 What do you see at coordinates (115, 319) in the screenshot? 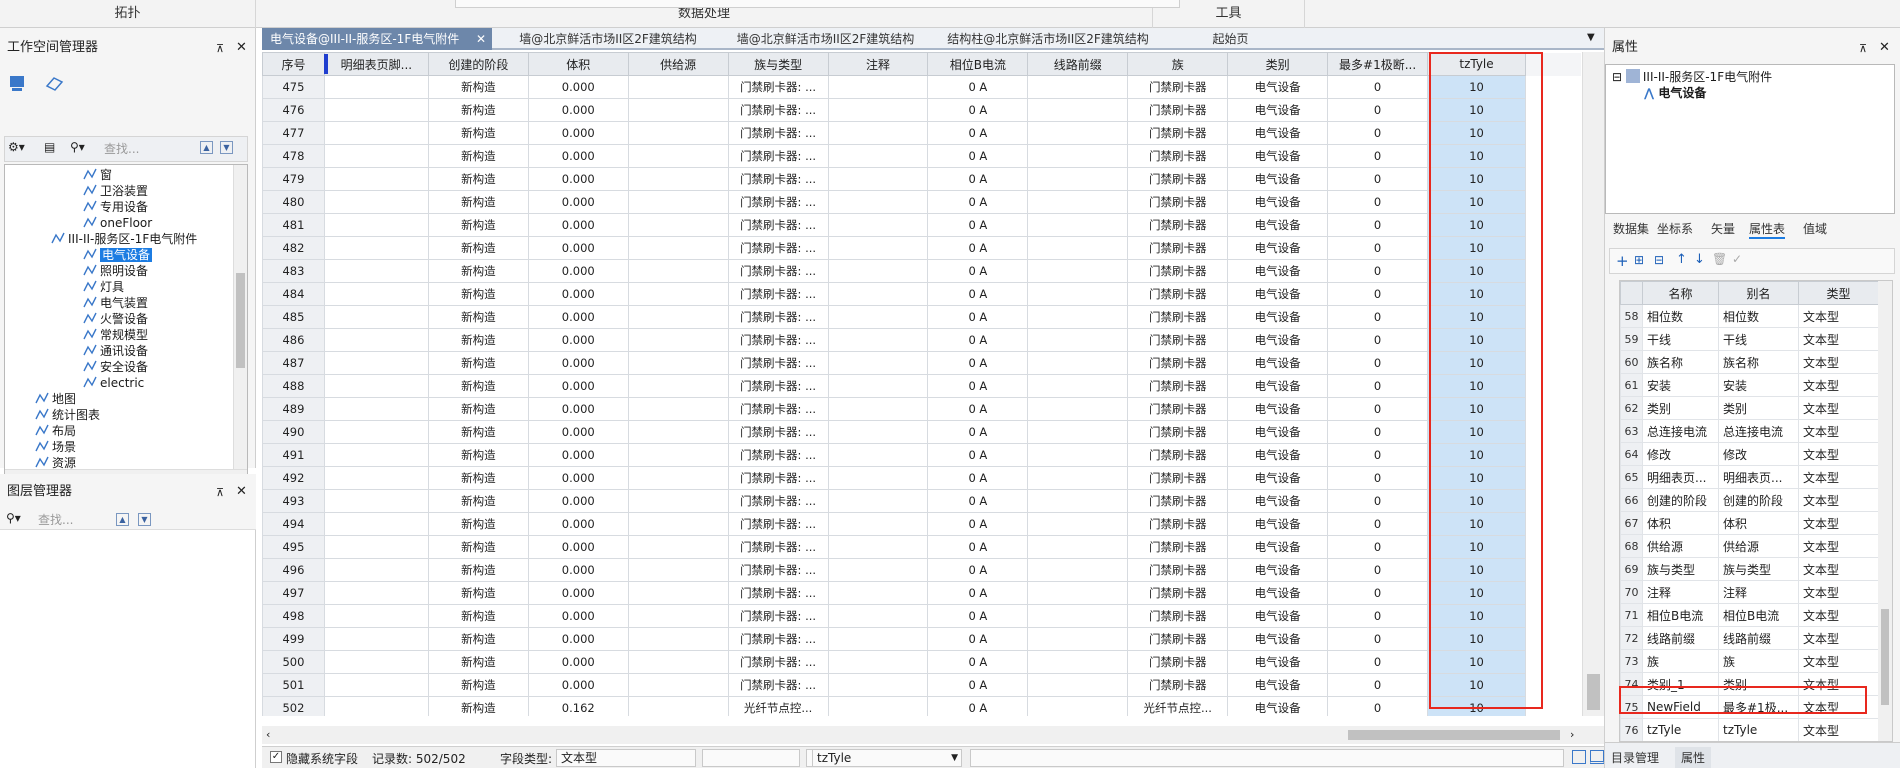
I see `tree-node-child: 火警设备` at bounding box center [115, 319].